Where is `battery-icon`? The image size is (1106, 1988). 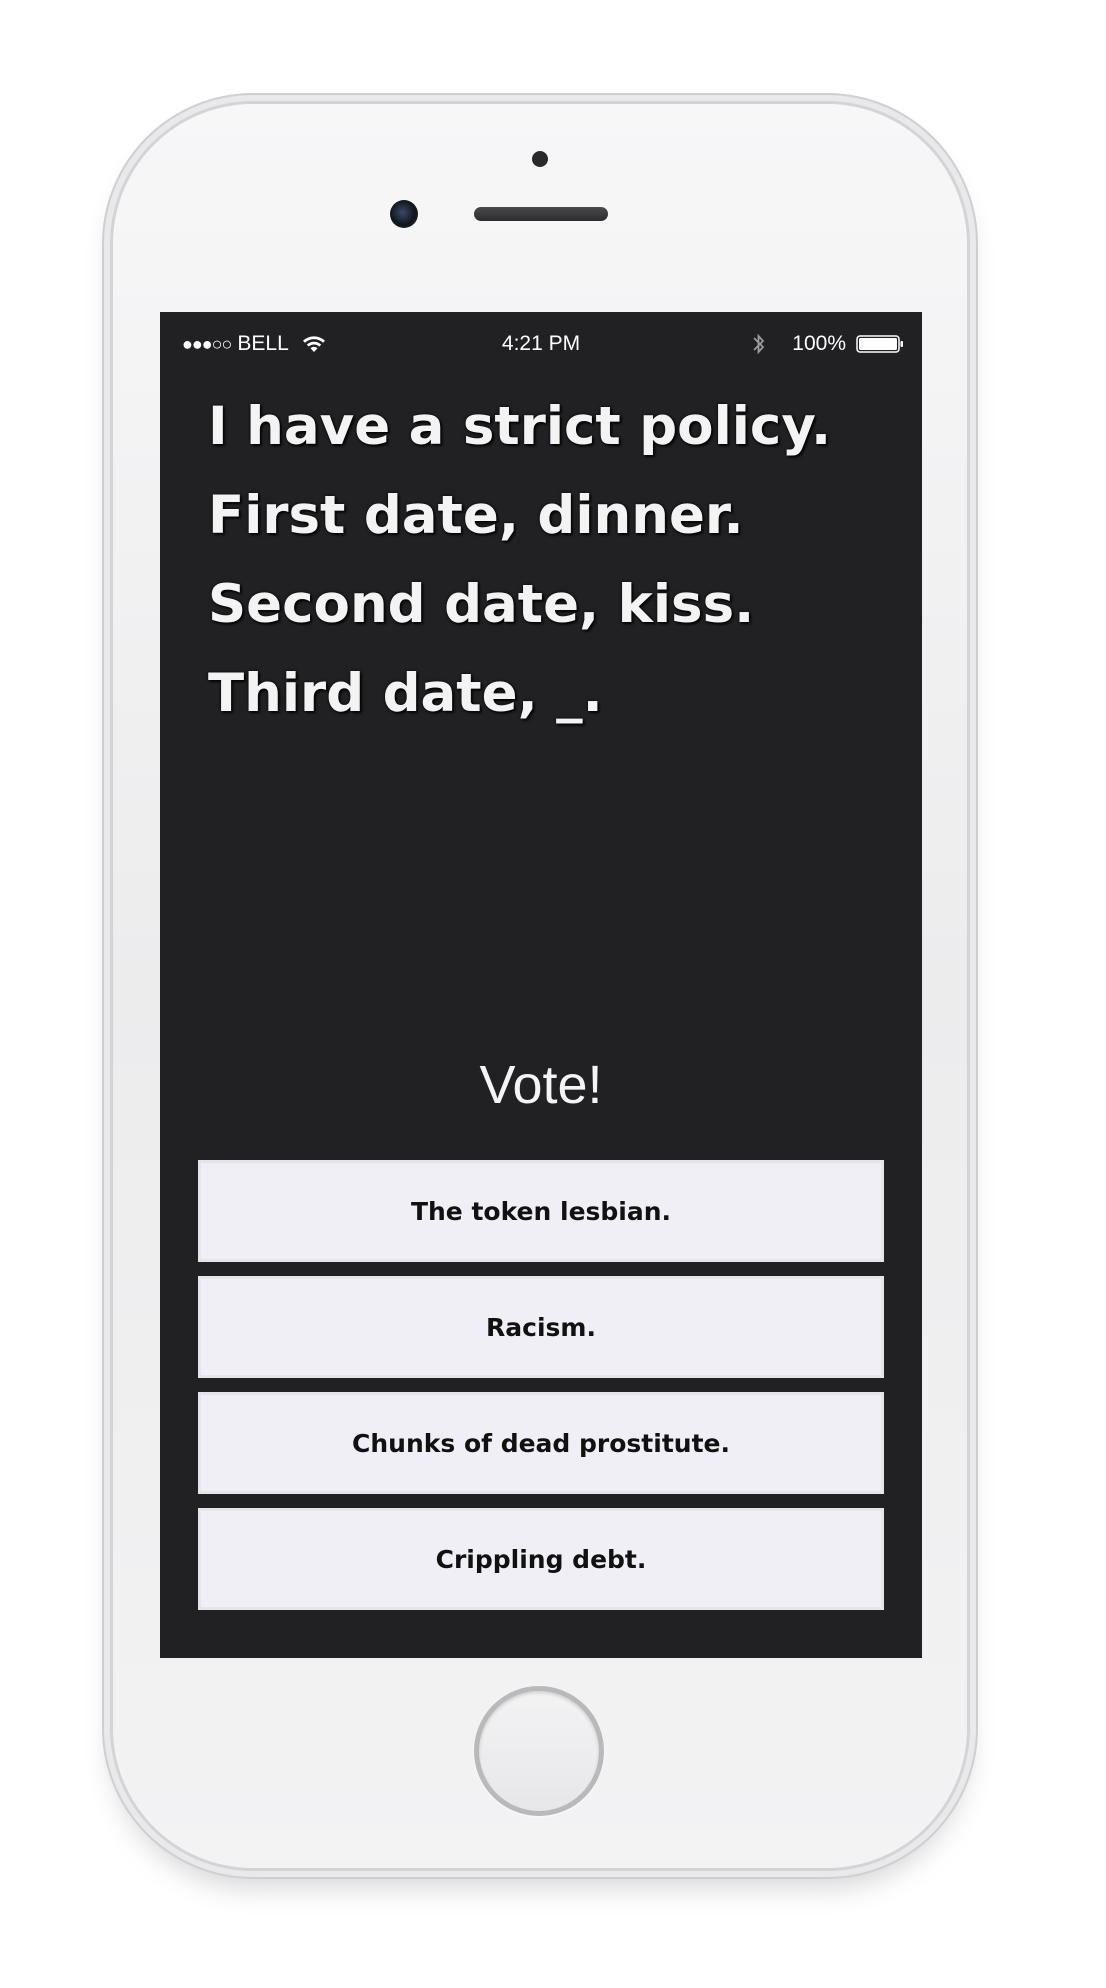 battery-icon is located at coordinates (879, 344).